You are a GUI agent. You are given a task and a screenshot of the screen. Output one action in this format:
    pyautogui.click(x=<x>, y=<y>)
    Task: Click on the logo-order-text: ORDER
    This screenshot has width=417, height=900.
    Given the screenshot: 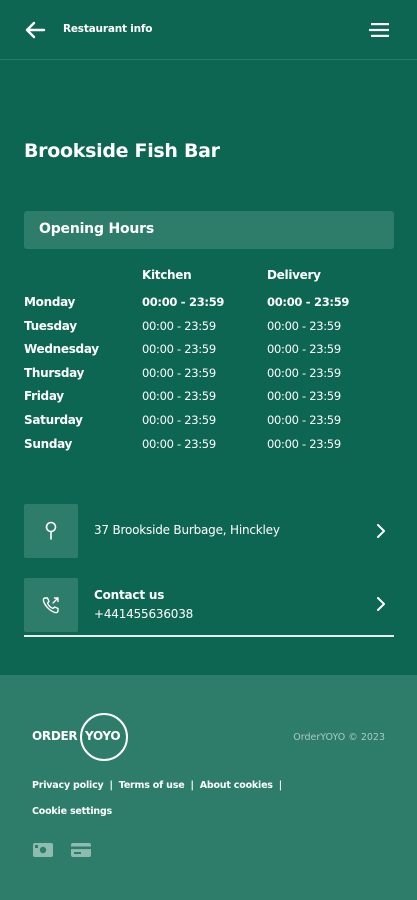 What is the action you would take?
    pyautogui.click(x=55, y=736)
    